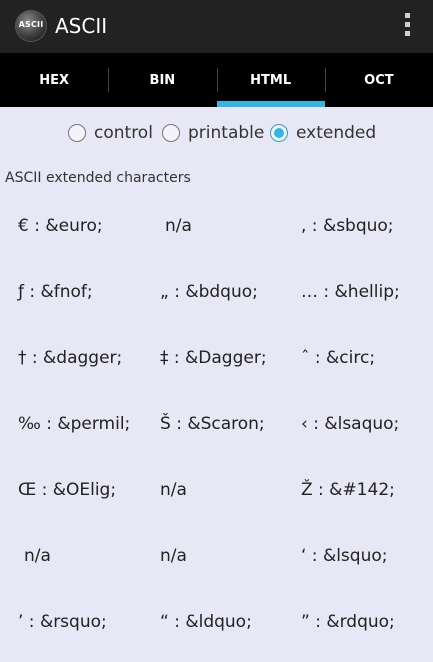 The height and width of the screenshot is (662, 433). I want to click on char-cell: † : &dagger;, so click(70, 358).